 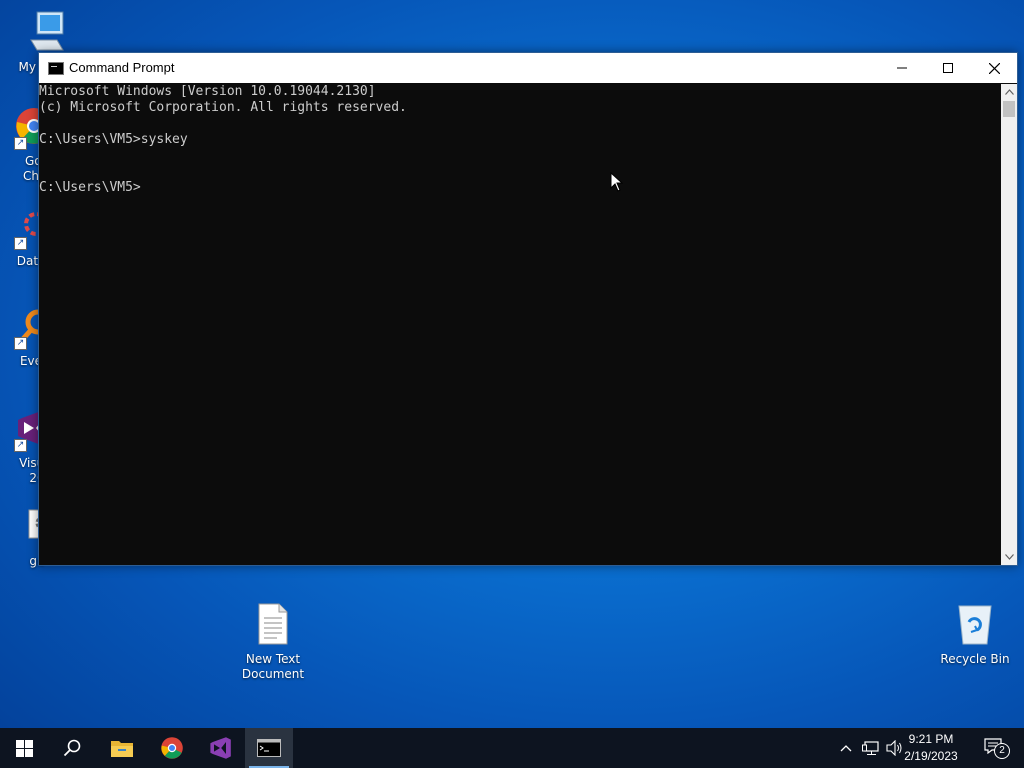 I want to click on clock-time: 9:21 PM, so click(x=931, y=739).